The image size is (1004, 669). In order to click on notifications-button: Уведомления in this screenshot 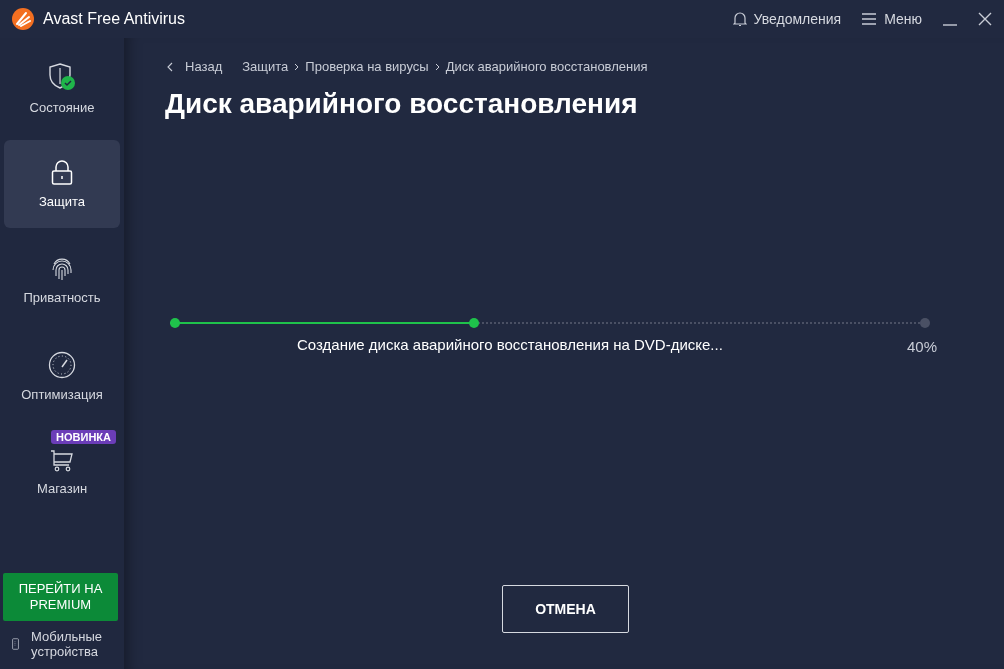, I will do `click(787, 19)`.